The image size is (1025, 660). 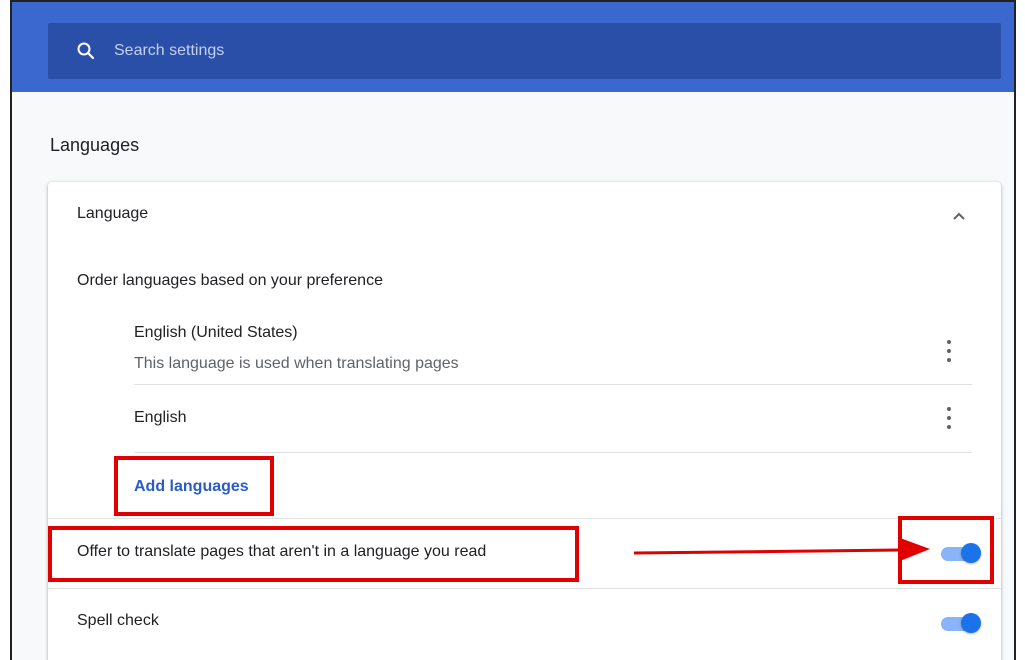 I want to click on top-bar: Search settings, so click(x=513, y=47).